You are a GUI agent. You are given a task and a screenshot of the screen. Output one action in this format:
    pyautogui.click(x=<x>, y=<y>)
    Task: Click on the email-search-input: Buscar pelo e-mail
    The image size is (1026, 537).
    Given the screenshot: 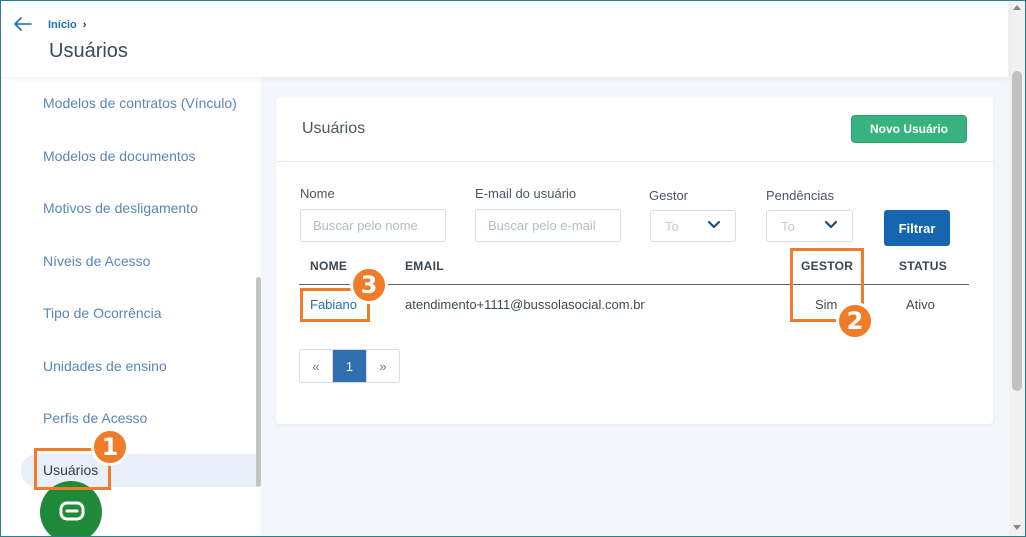 What is the action you would take?
    pyautogui.click(x=548, y=225)
    